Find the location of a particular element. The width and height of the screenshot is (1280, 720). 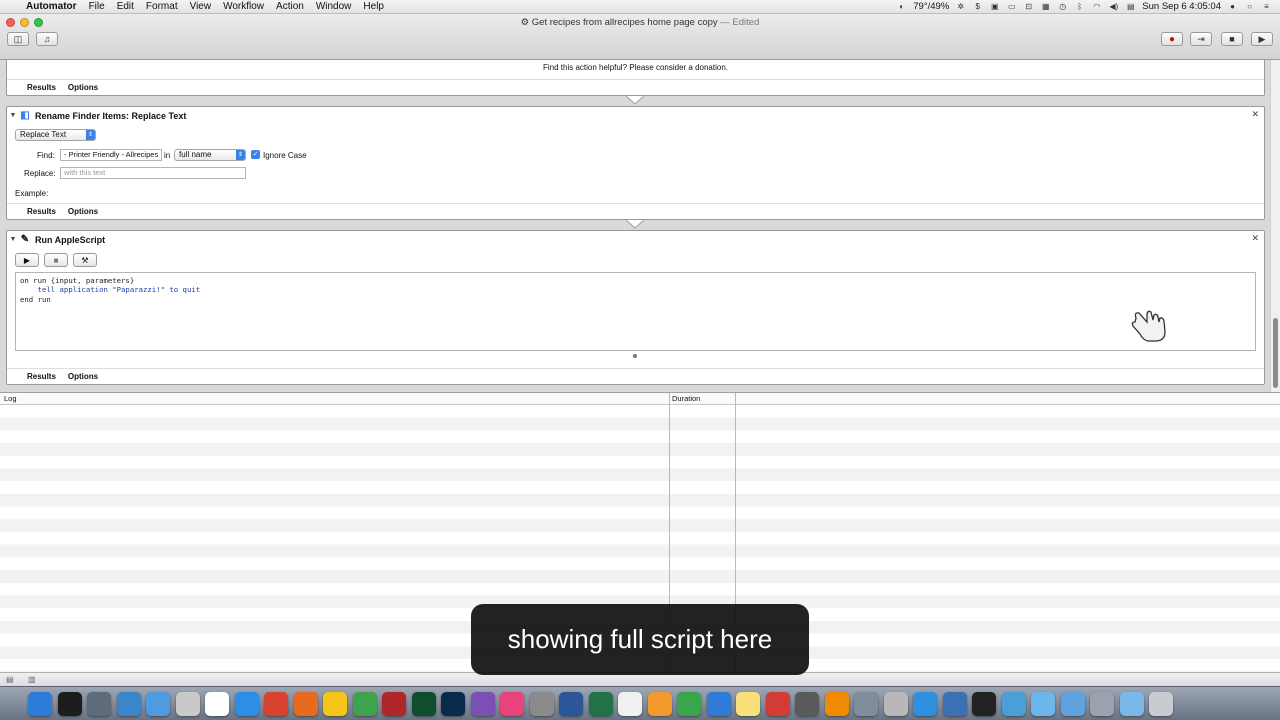

dock-utilities-icon is located at coordinates (866, 704).